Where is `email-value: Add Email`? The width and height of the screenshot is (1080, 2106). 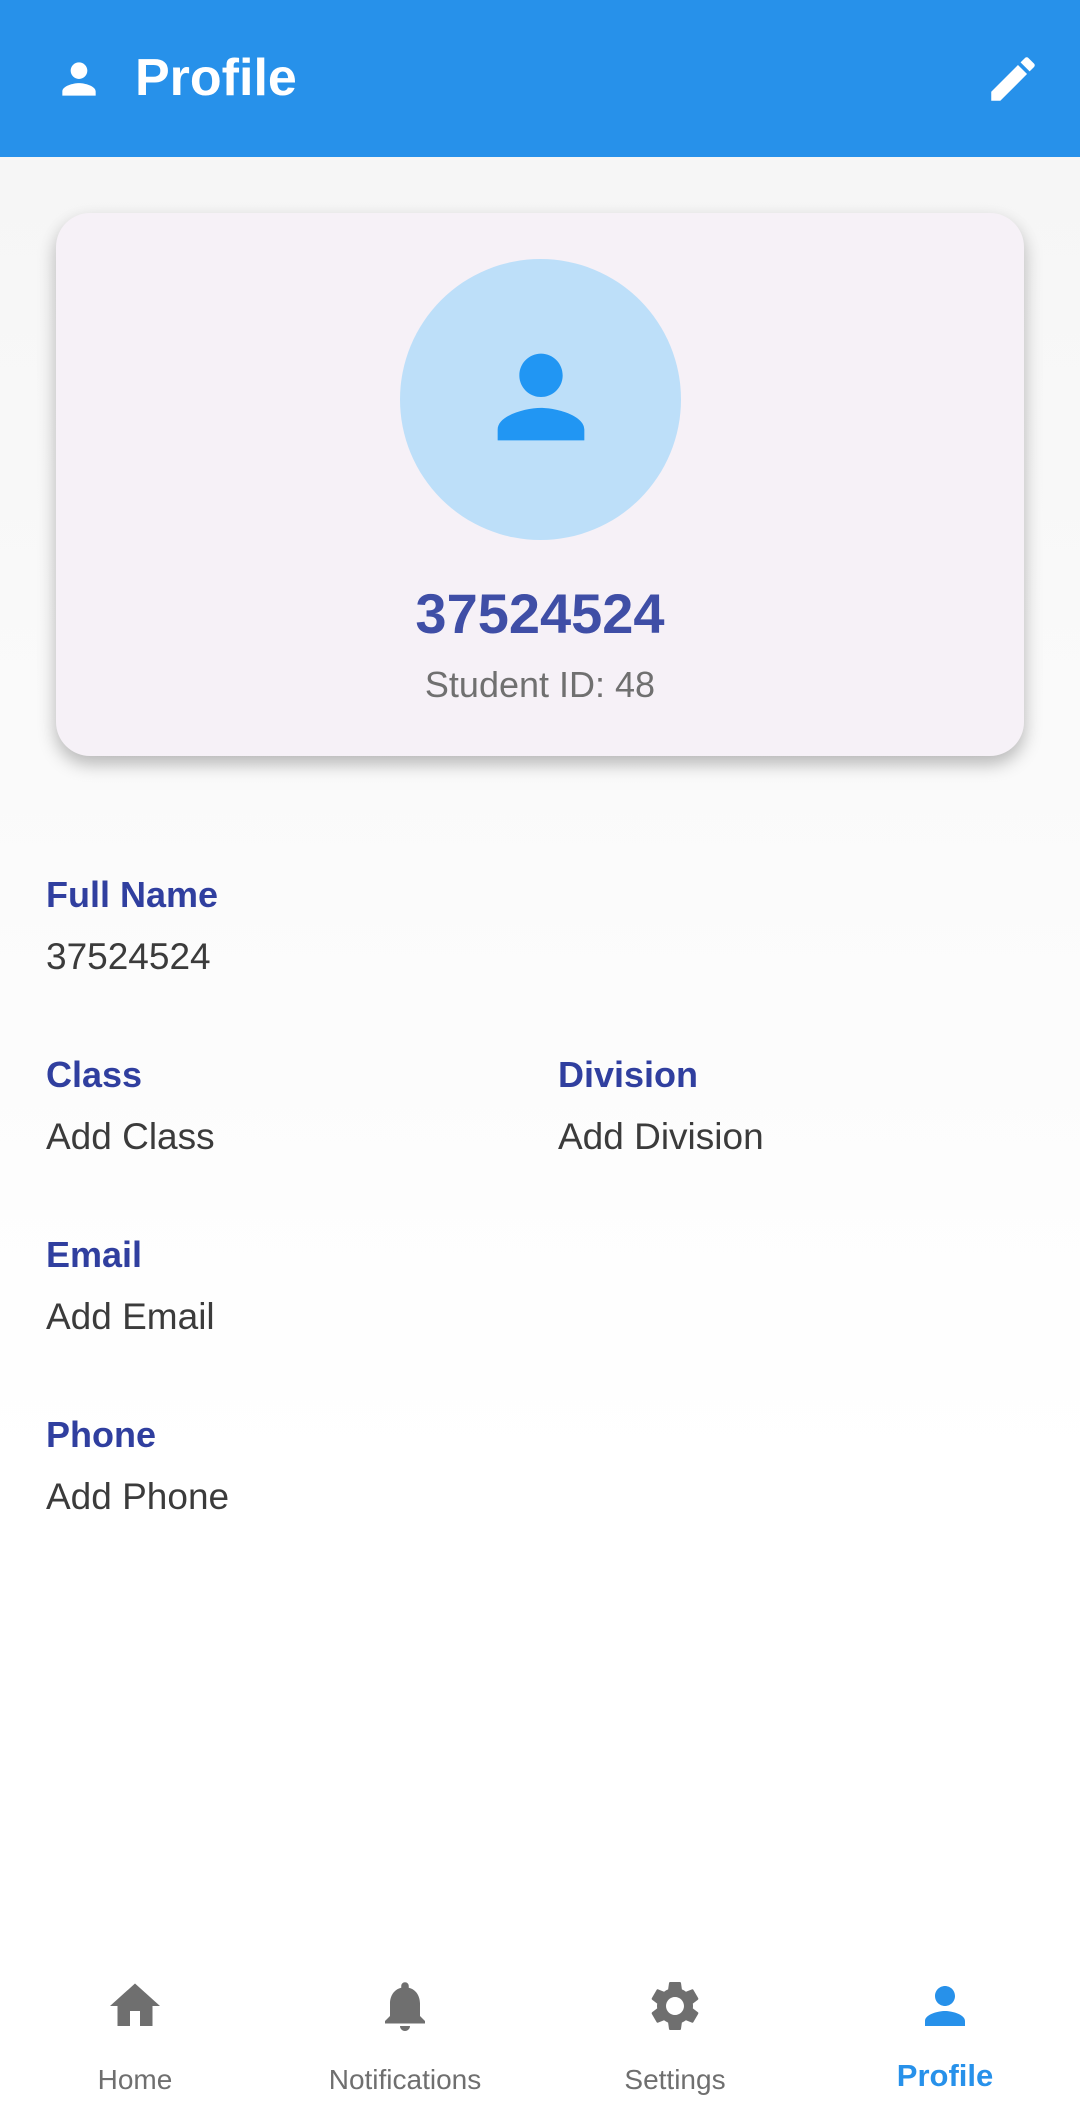
email-value: Add Email is located at coordinates (130, 1316).